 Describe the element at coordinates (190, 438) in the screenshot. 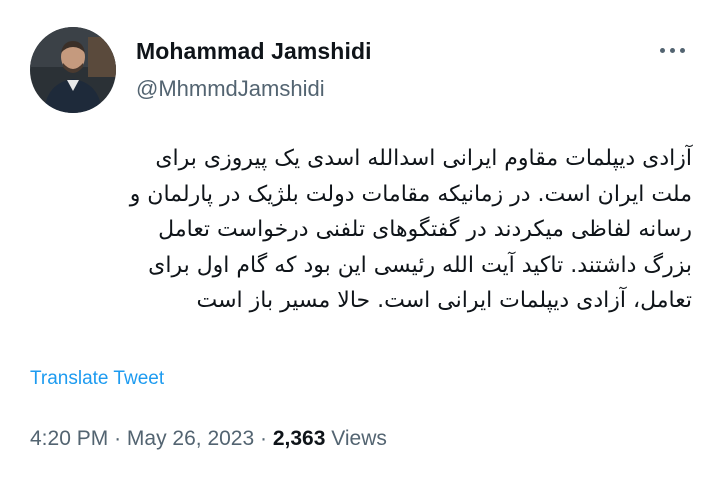

I see `tweet-date: May 26, 2023` at that location.